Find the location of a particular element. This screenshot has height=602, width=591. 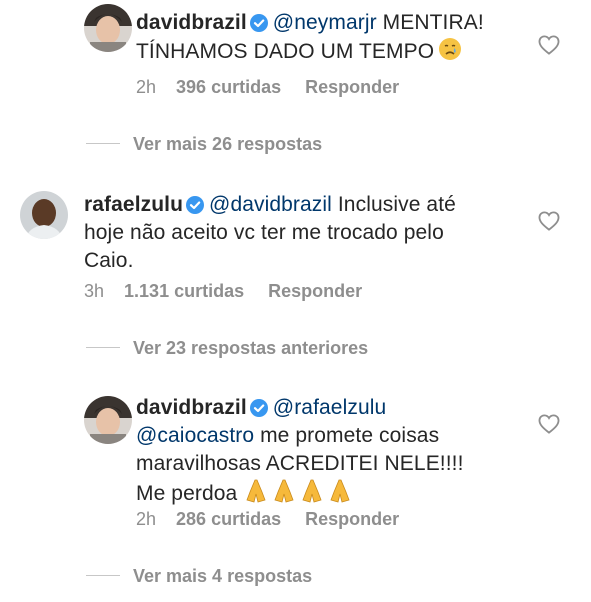

likes-count: 1.131 curtidas is located at coordinates (184, 291).